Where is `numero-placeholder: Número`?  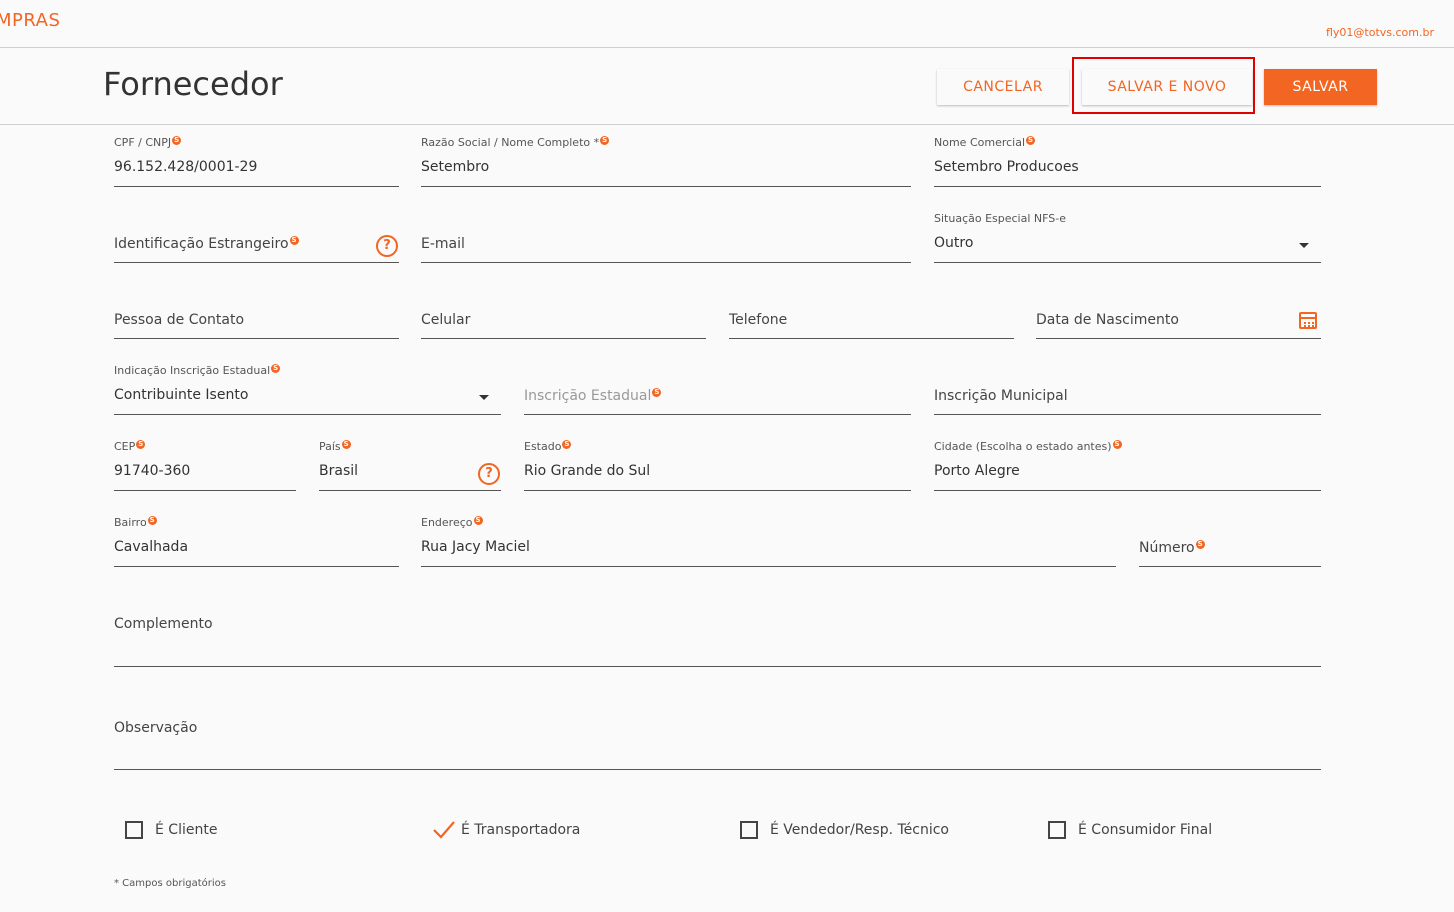
numero-placeholder: Número is located at coordinates (1167, 548).